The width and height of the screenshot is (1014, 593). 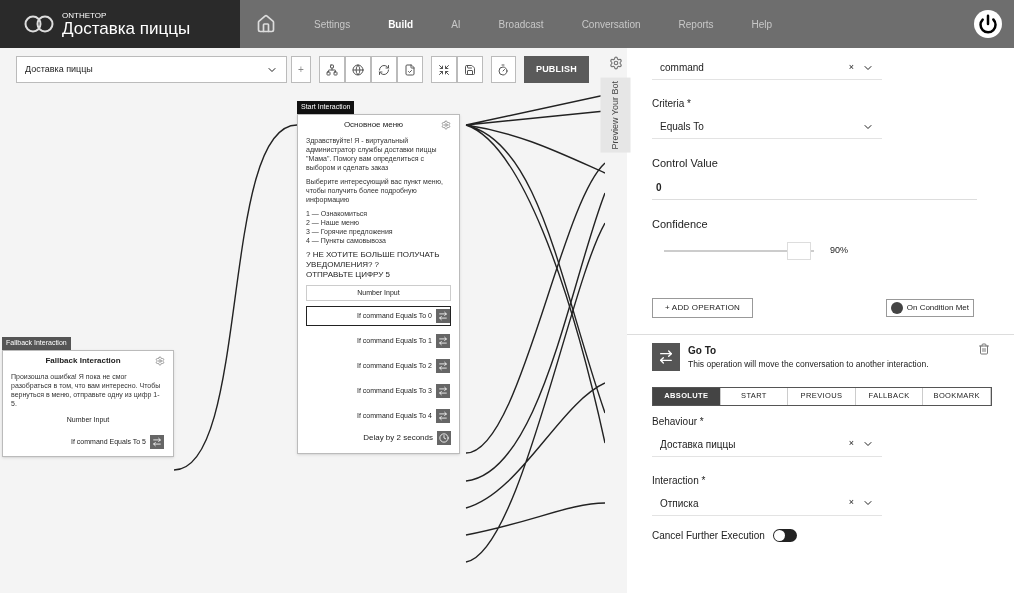 I want to click on field-label: Interaction *, so click(x=679, y=480).